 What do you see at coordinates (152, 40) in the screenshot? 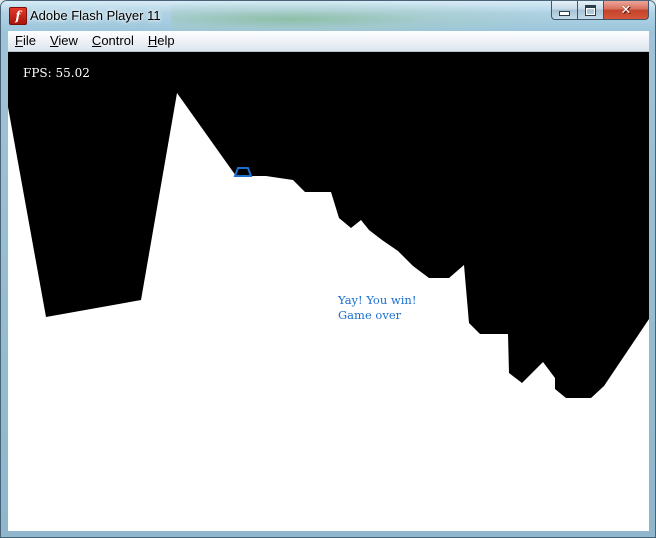
I see `menu-help-mnemonic: H` at bounding box center [152, 40].